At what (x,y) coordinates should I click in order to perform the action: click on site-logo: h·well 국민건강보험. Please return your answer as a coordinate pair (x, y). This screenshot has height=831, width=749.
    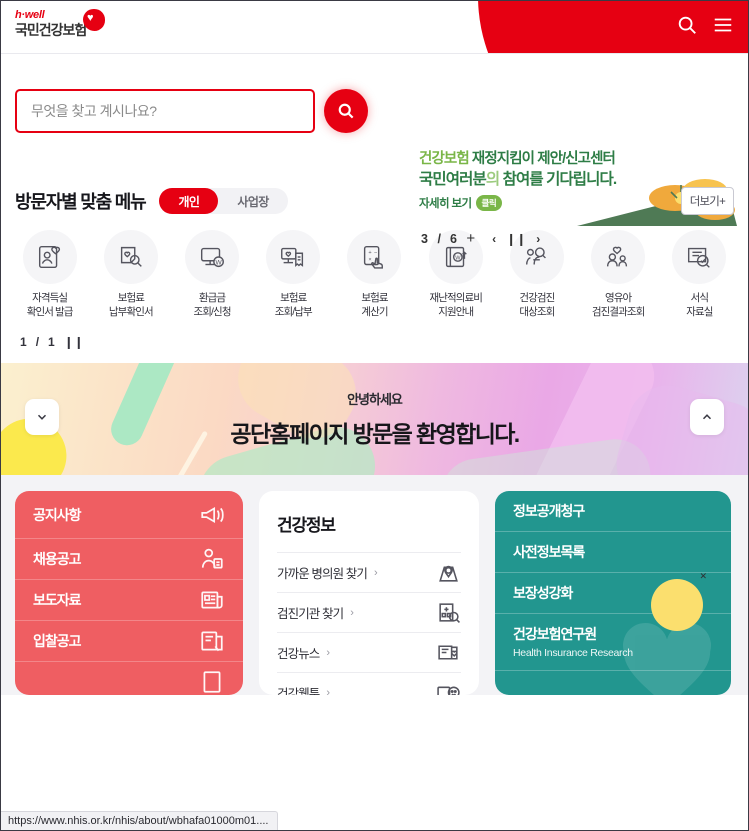
    Looking at the image, I should click on (60, 23).